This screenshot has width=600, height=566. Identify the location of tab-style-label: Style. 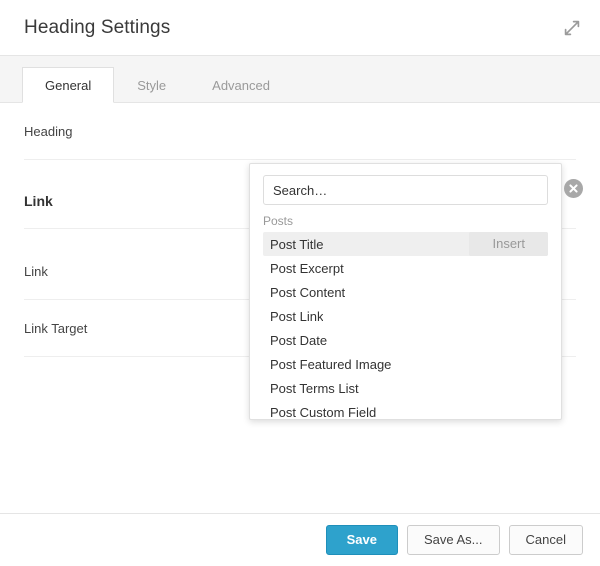
(152, 85).